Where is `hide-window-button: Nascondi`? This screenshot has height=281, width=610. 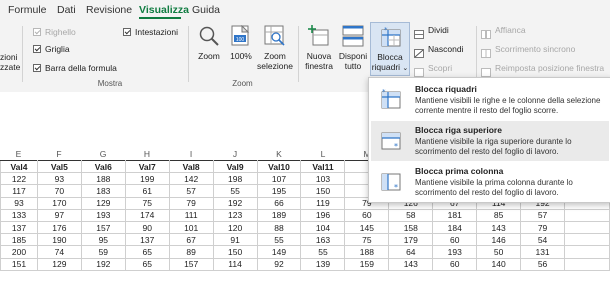
hide-window-button: Nascondi is located at coordinates (445, 49).